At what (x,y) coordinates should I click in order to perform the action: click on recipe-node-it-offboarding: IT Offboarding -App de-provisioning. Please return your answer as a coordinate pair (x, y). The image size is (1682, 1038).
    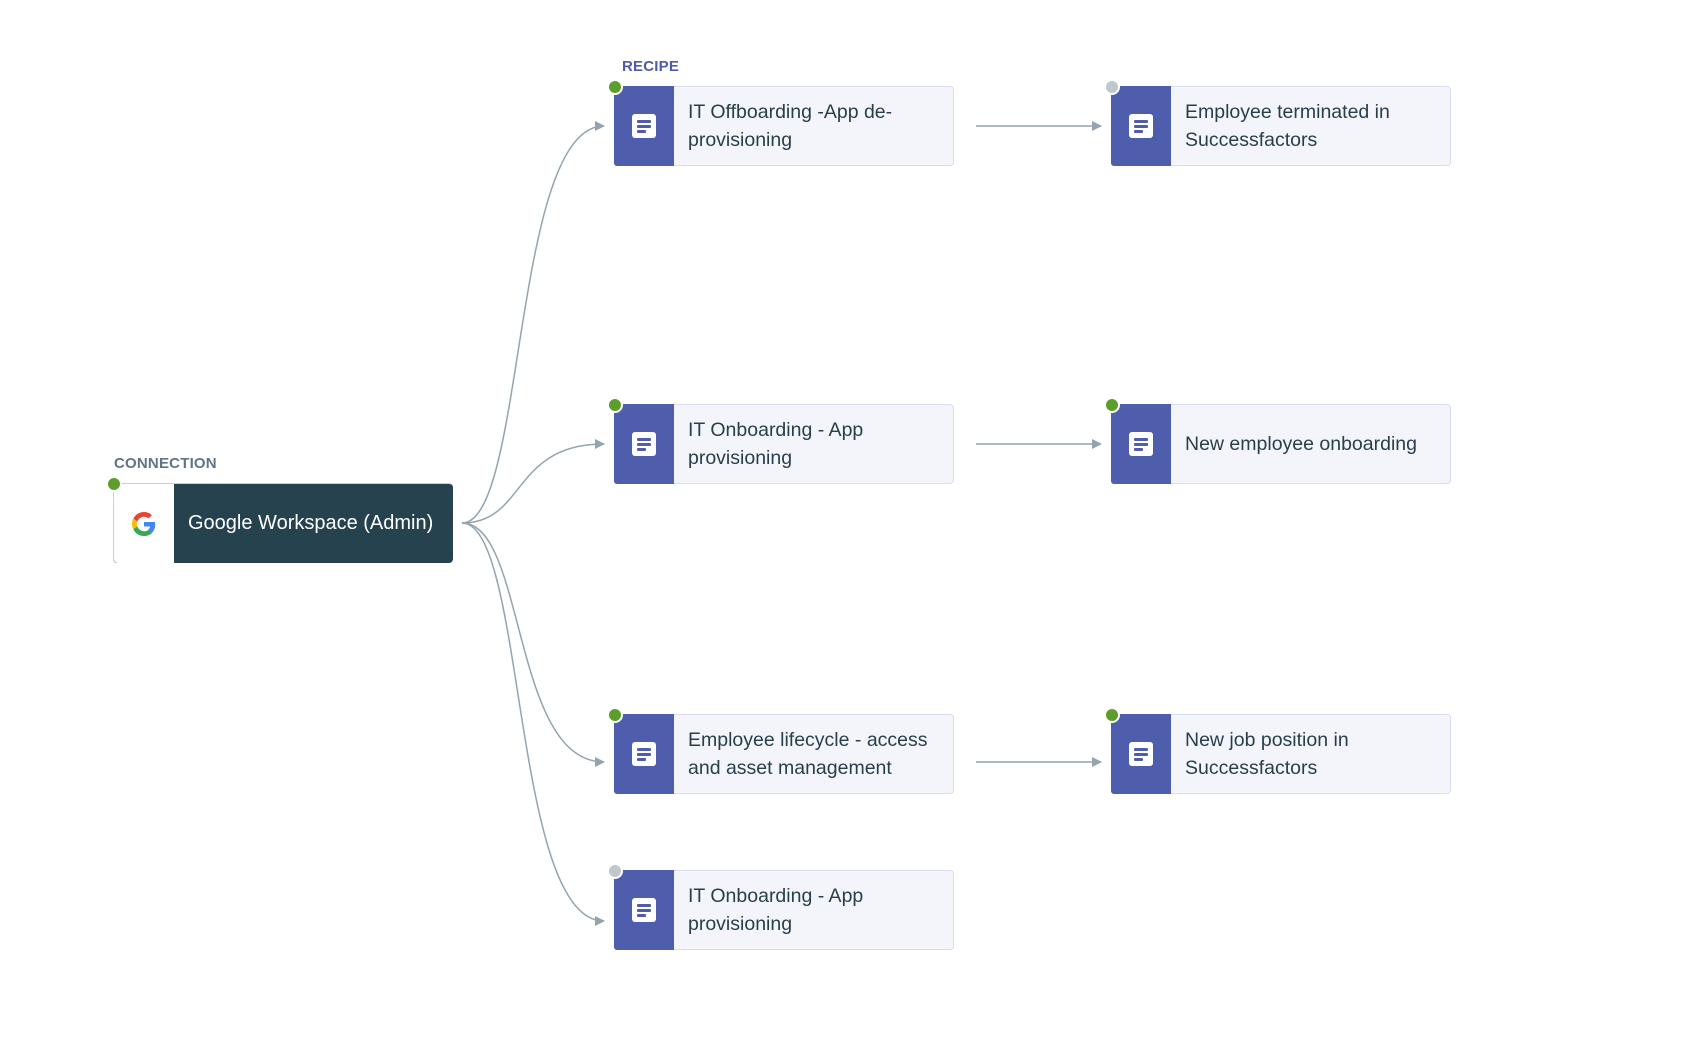
    Looking at the image, I should click on (780, 122).